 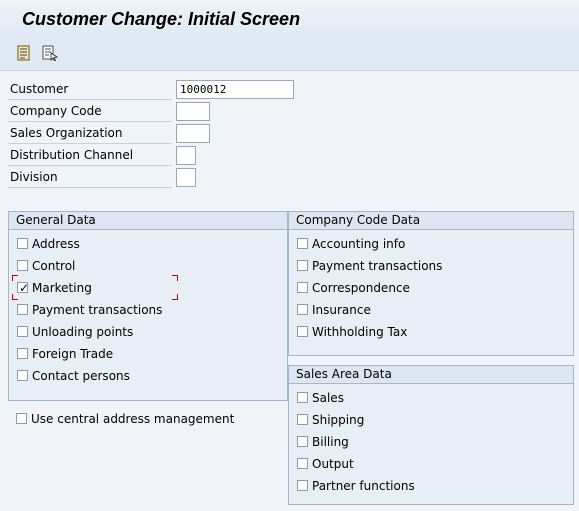 I want to click on checkbox-label: Use central address management, so click(x=133, y=419).